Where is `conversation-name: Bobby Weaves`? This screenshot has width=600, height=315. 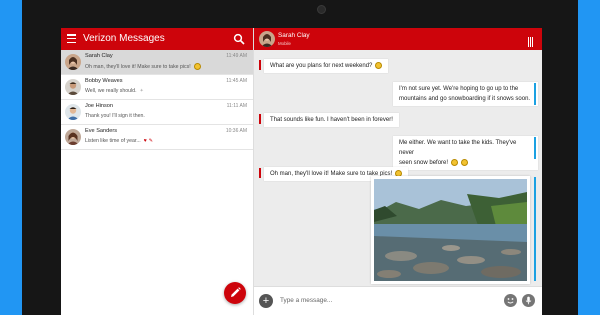 conversation-name: Bobby Weaves is located at coordinates (104, 81).